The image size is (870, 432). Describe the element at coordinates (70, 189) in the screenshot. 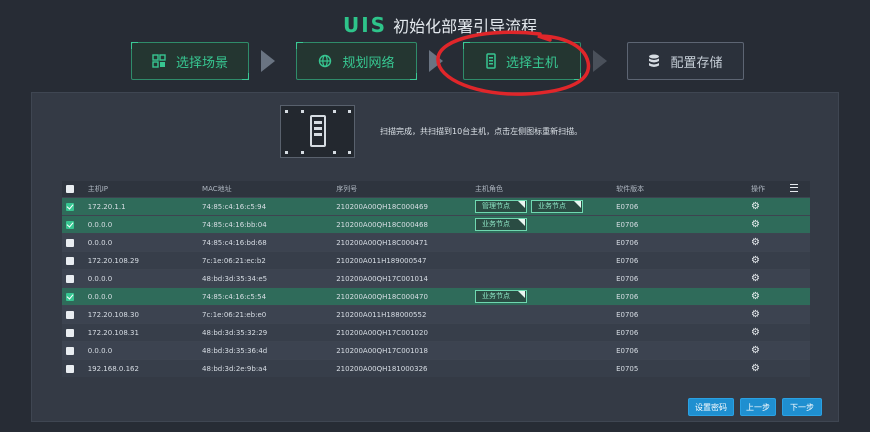

I see `select-all-checkbox` at that location.